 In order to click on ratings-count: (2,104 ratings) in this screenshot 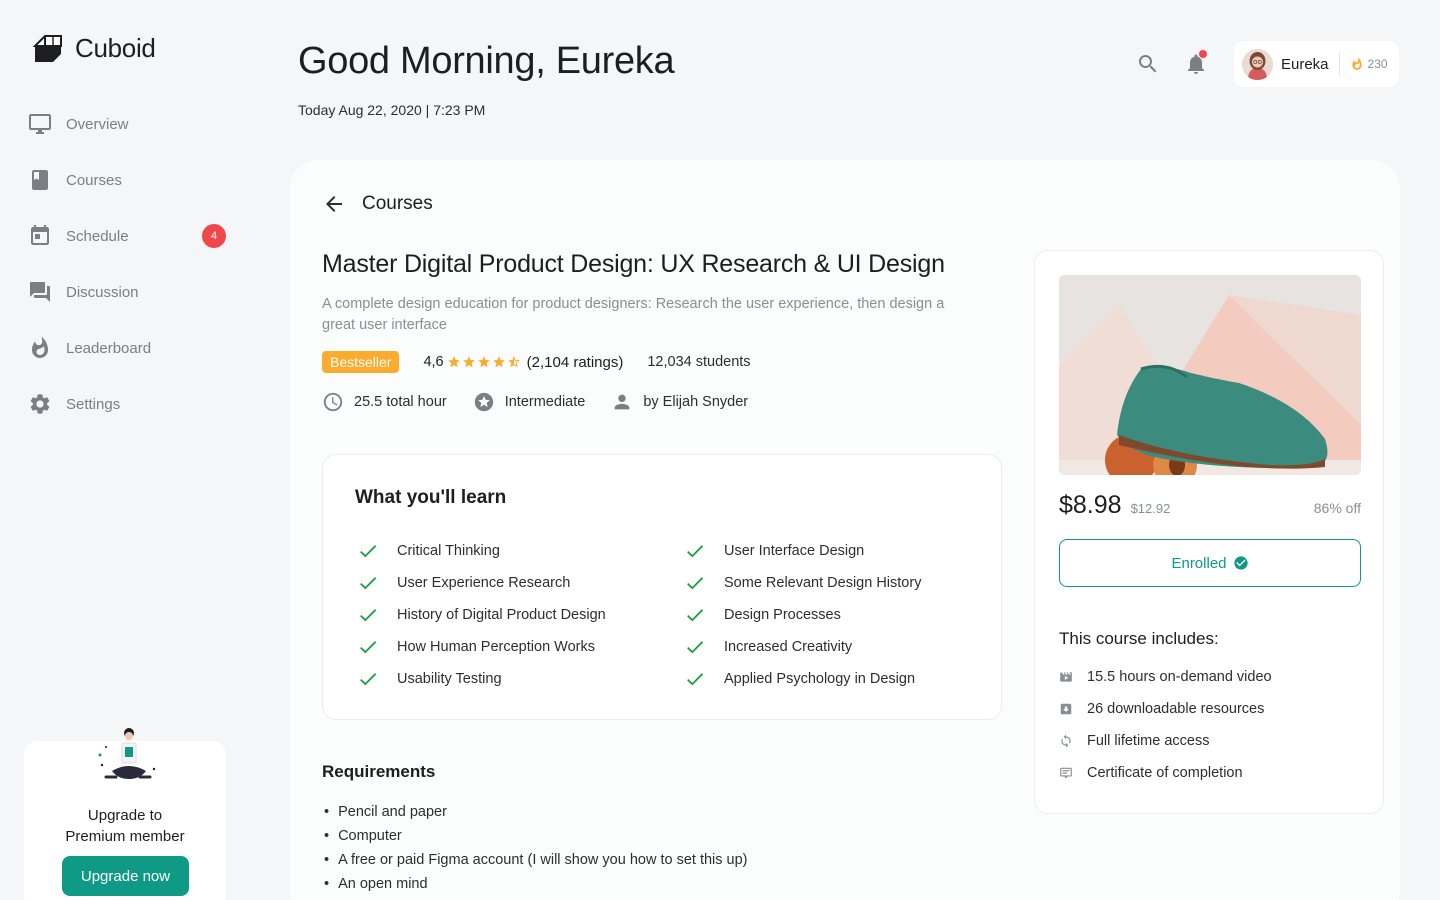, I will do `click(575, 362)`.